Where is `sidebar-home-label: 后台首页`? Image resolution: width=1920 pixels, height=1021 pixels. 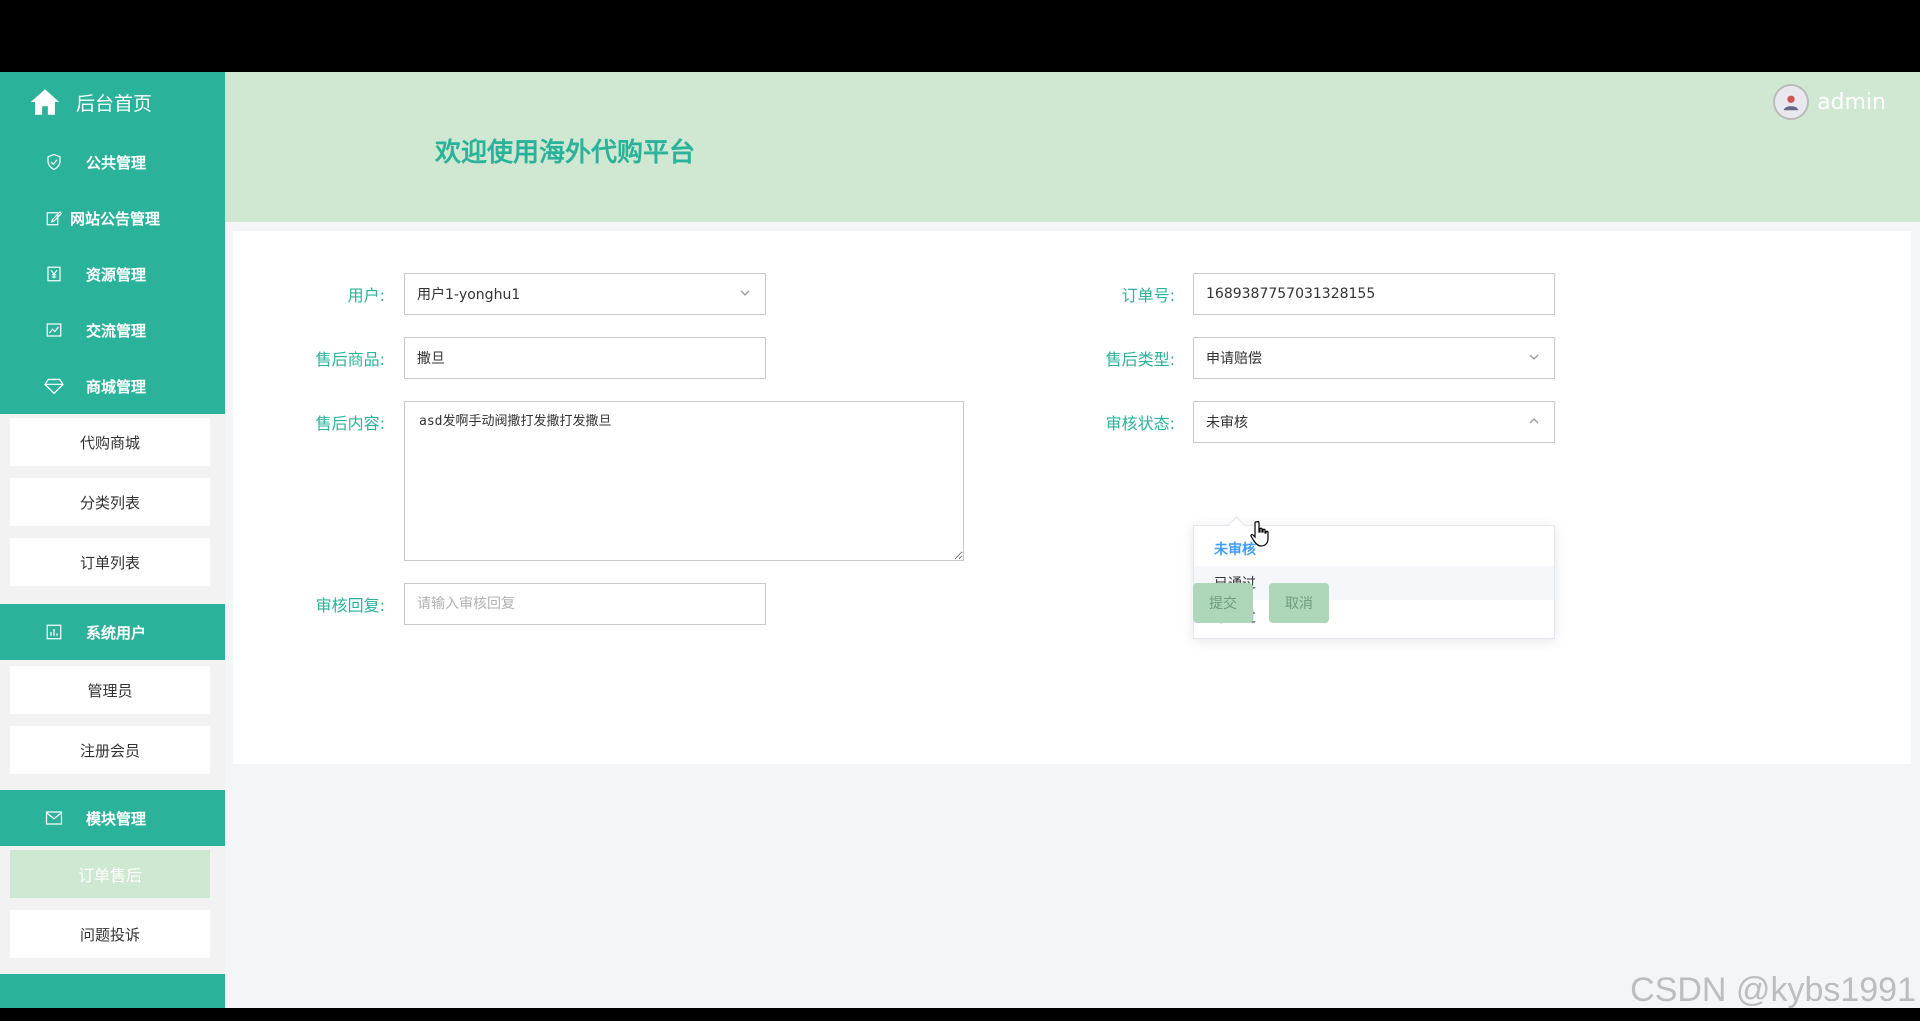
sidebar-home-label: 后台首页 is located at coordinates (114, 103).